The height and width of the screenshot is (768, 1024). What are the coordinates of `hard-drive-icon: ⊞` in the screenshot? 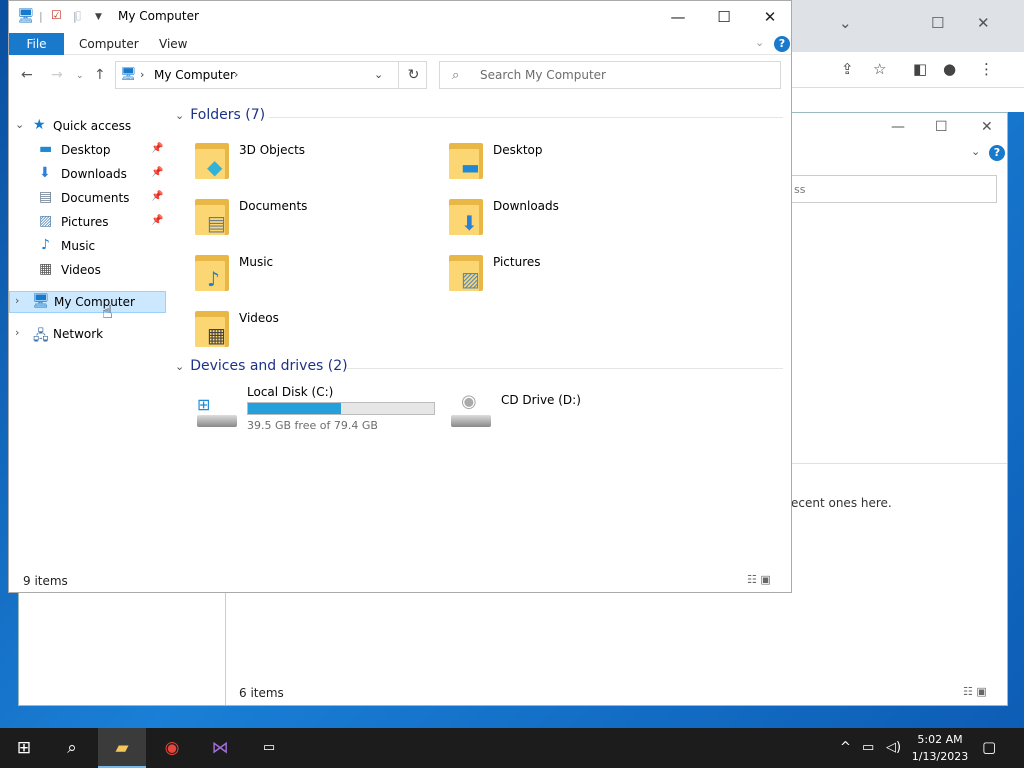 It's located at (217, 410).